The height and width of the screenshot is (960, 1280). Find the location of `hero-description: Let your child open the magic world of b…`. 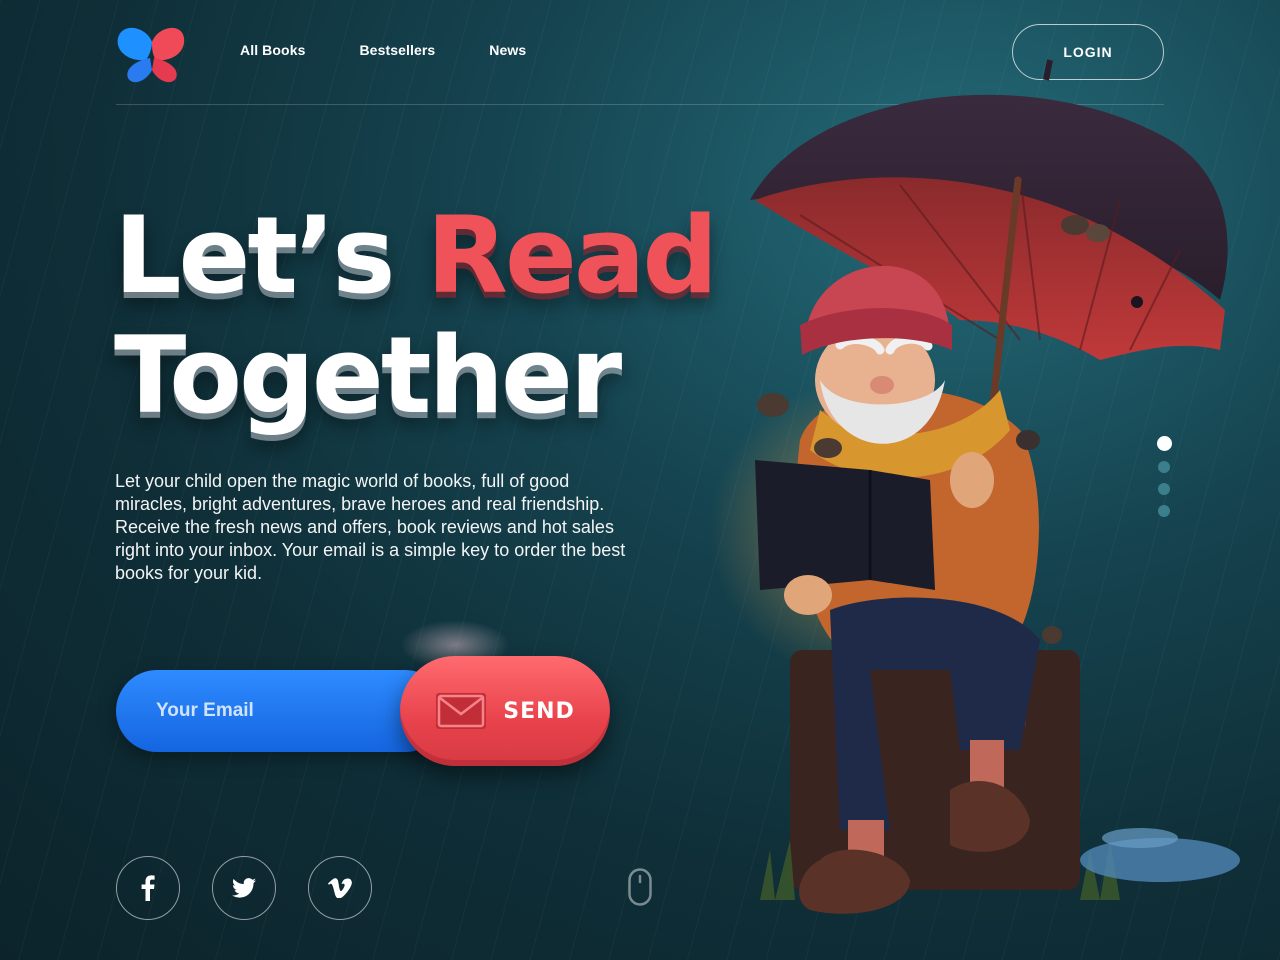

hero-description: Let your child open the magic world of b… is located at coordinates (370, 527).